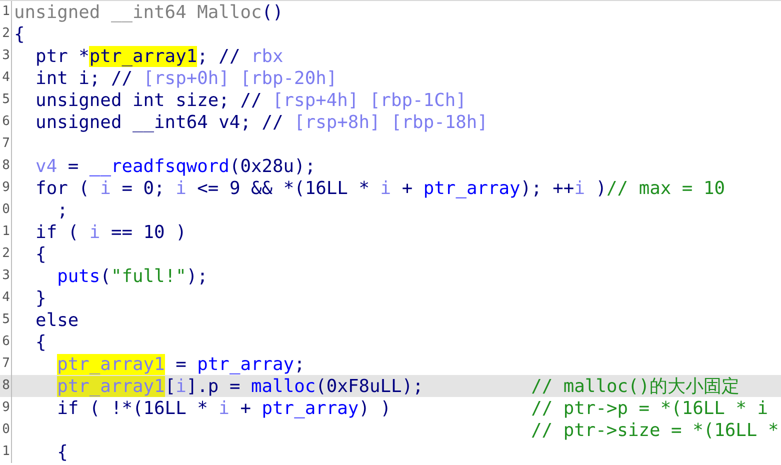 The width and height of the screenshot is (781, 465). Describe the element at coordinates (186, 78) in the screenshot. I see `code-line: int i; // [rsp+0h] [rbp-20h]` at that location.